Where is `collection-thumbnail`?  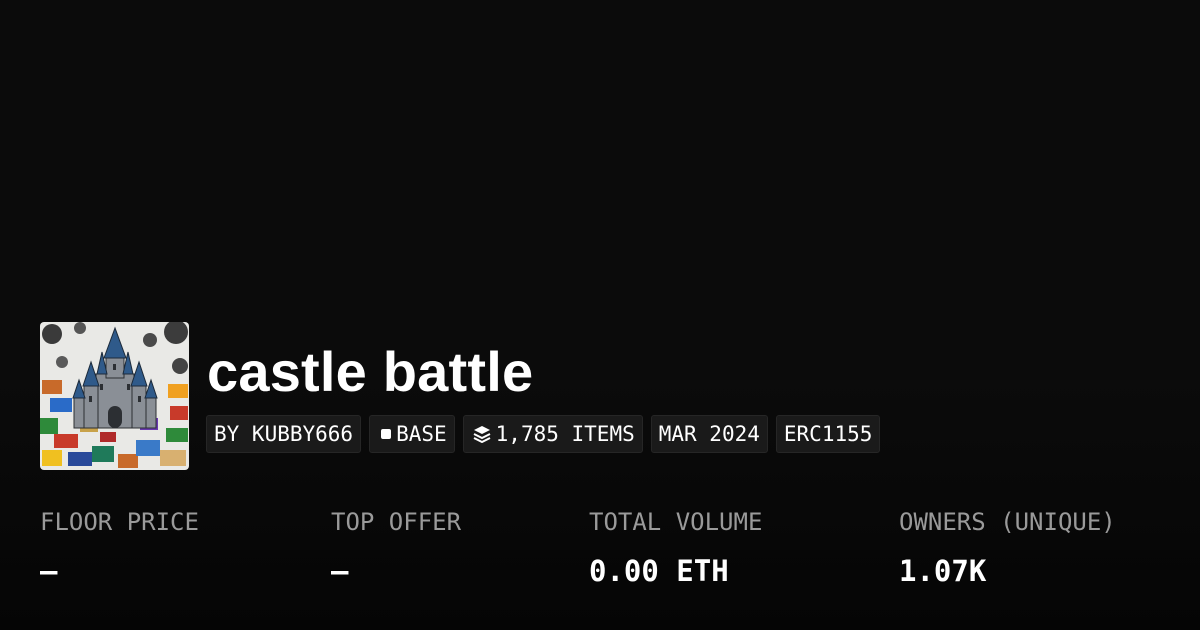
collection-thumbnail is located at coordinates (114, 396).